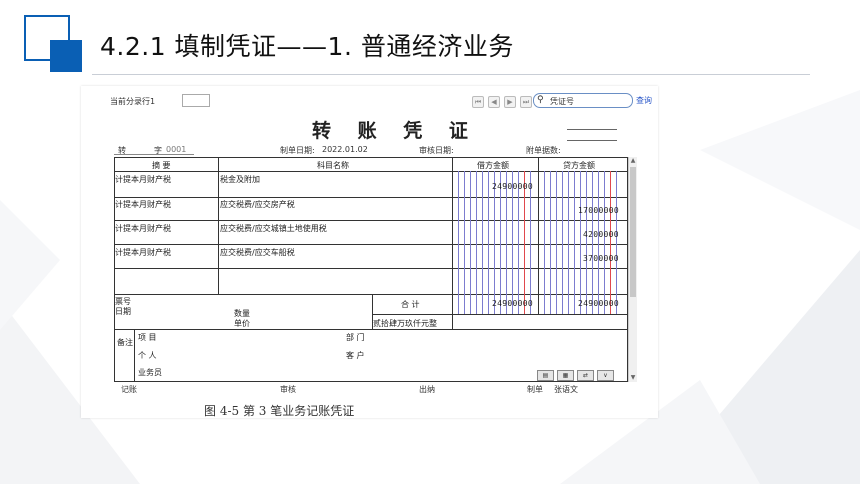  I want to click on flow-icon: ⇄, so click(585, 375).